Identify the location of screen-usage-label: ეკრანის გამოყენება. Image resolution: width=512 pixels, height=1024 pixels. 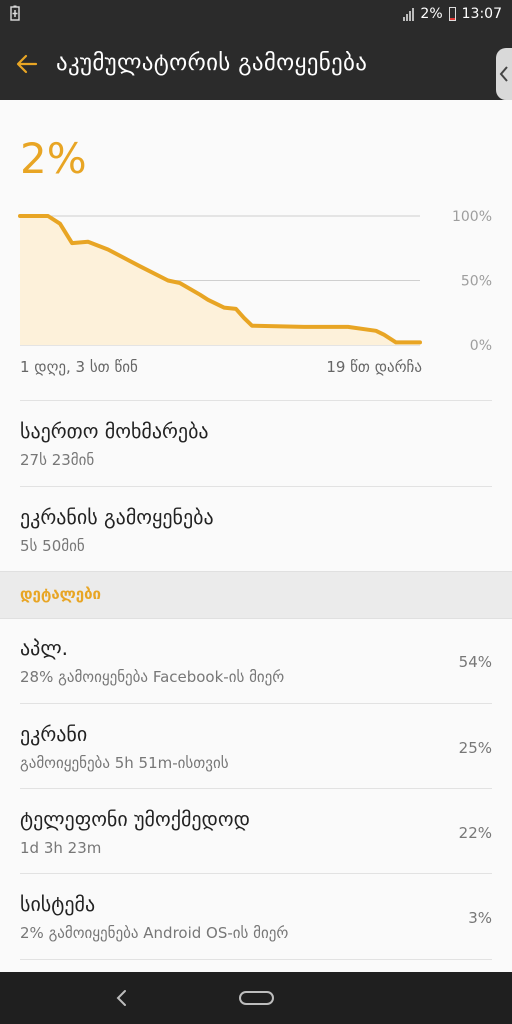
(117, 517).